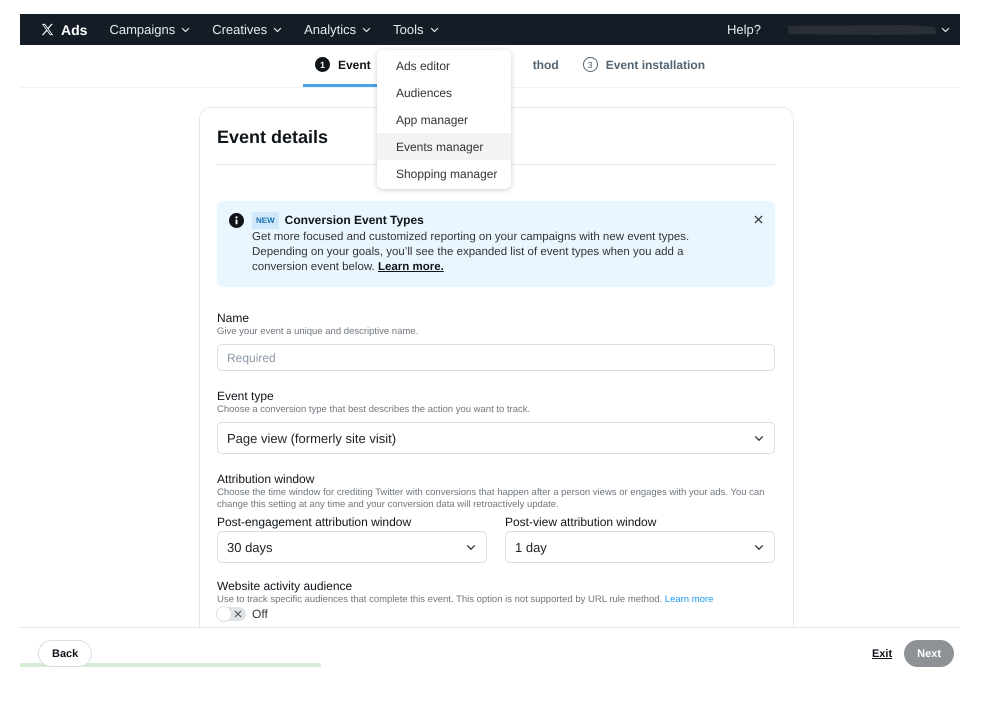  What do you see at coordinates (74, 30) in the screenshot?
I see `logo-text: Ads` at bounding box center [74, 30].